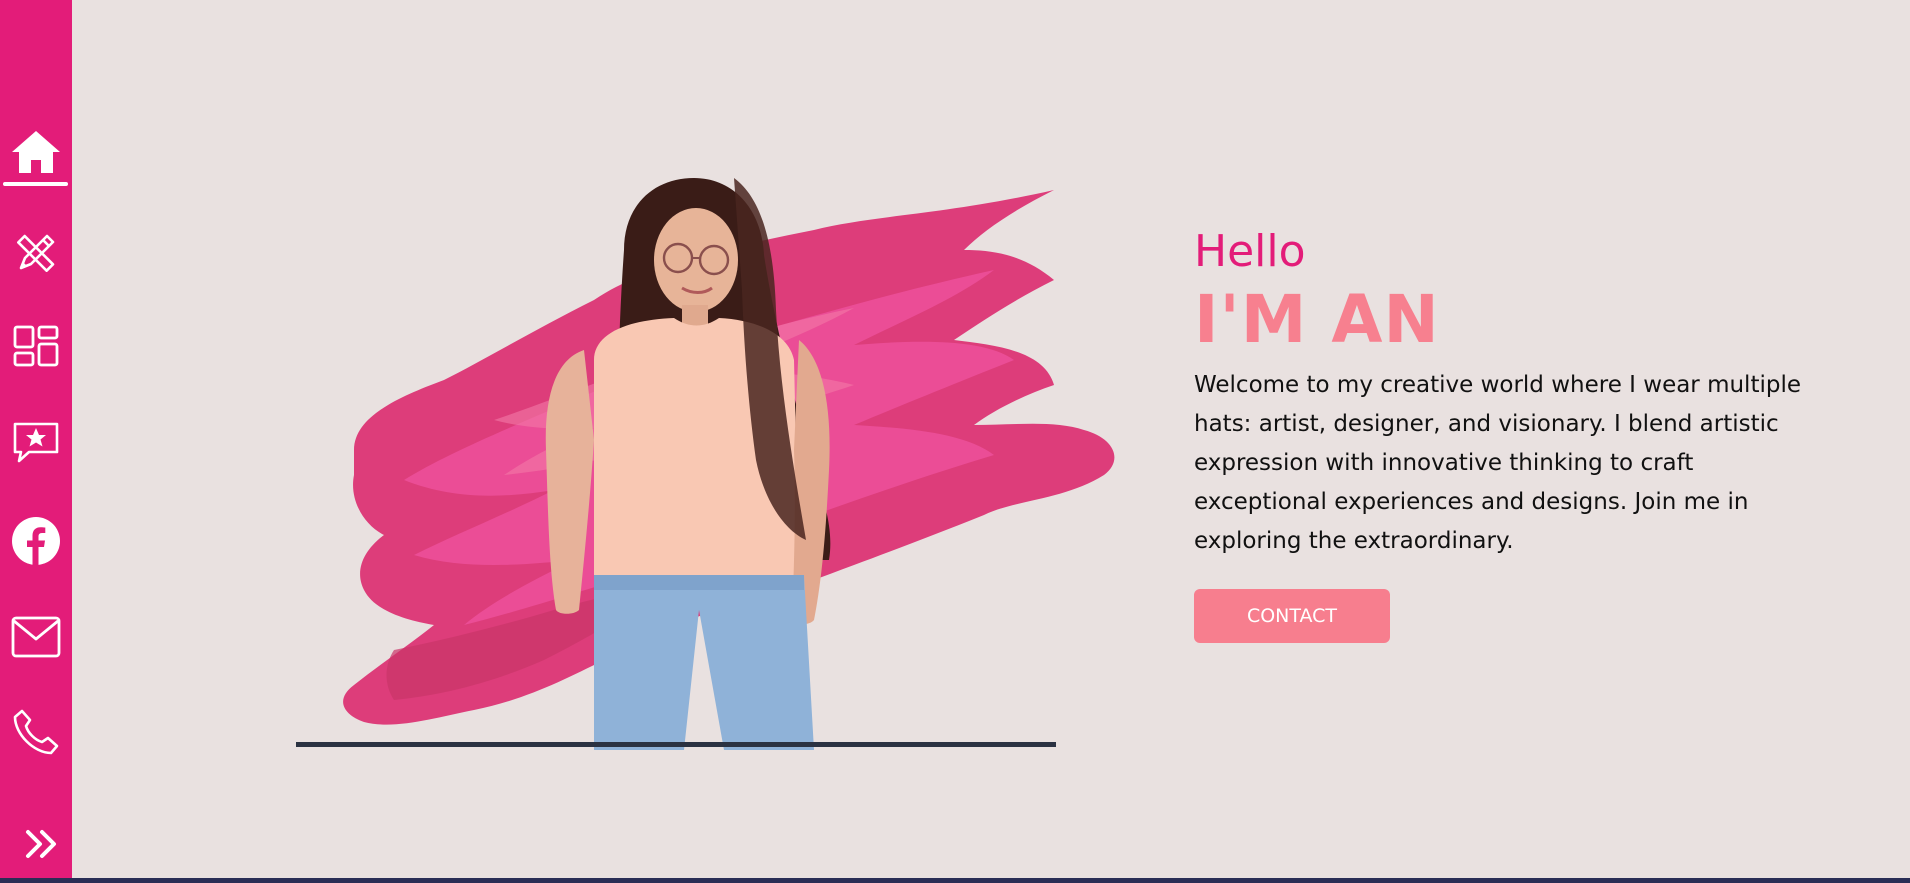  I want to click on sidebar-item-home, so click(36, 152).